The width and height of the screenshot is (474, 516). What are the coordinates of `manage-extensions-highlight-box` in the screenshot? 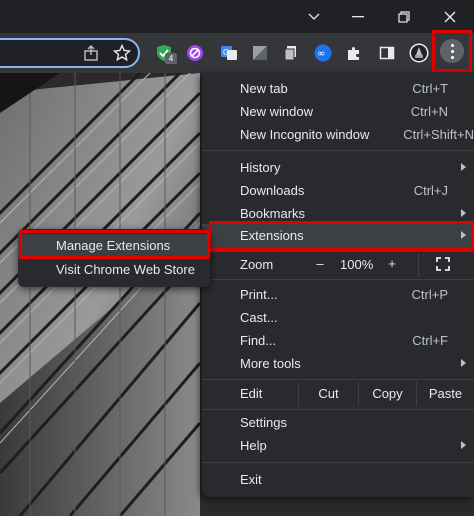 It's located at (114, 244).